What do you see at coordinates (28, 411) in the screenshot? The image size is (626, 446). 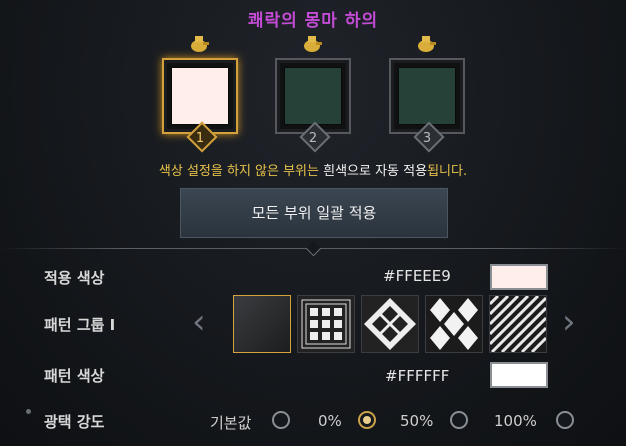 I see `bullet-dot` at bounding box center [28, 411].